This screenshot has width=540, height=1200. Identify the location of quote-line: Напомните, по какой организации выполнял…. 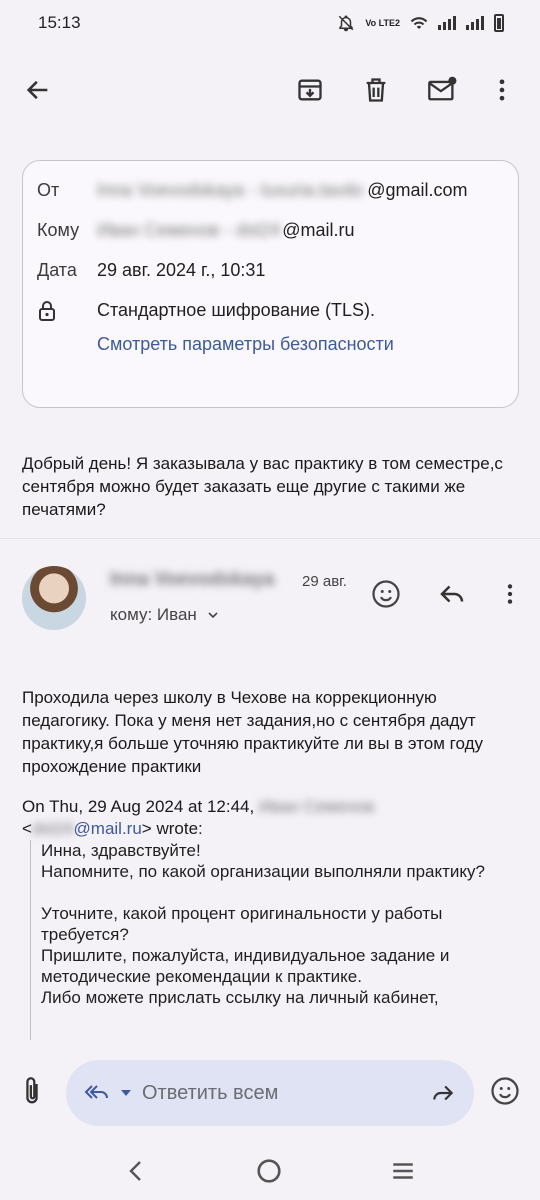
(263, 871).